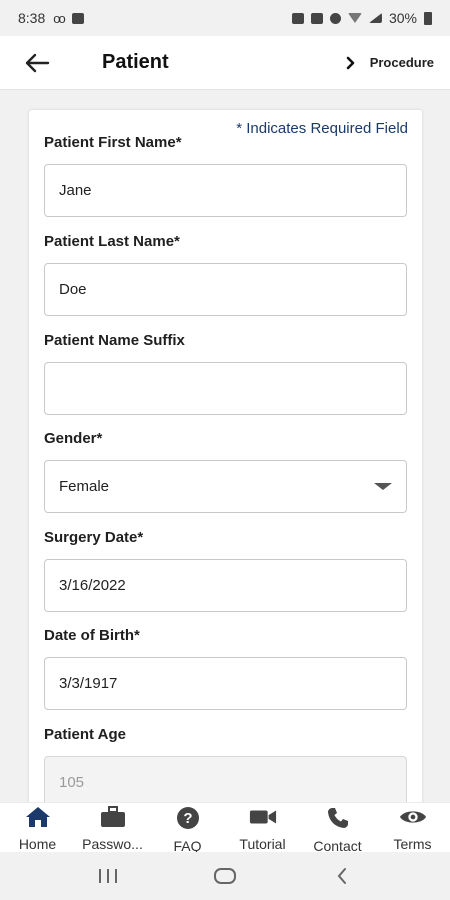 This screenshot has width=450, height=900. I want to click on arrow-left-icon, so click(37, 62).